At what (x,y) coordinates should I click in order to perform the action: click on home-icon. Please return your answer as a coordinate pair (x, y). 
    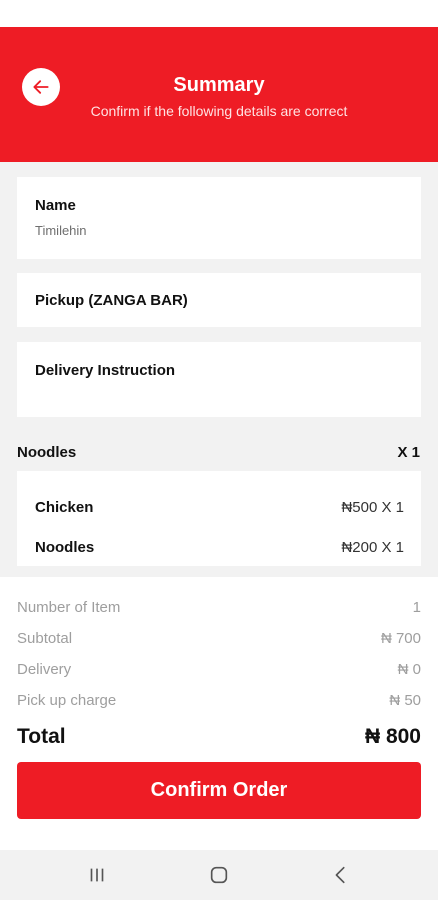
    Looking at the image, I should click on (219, 875).